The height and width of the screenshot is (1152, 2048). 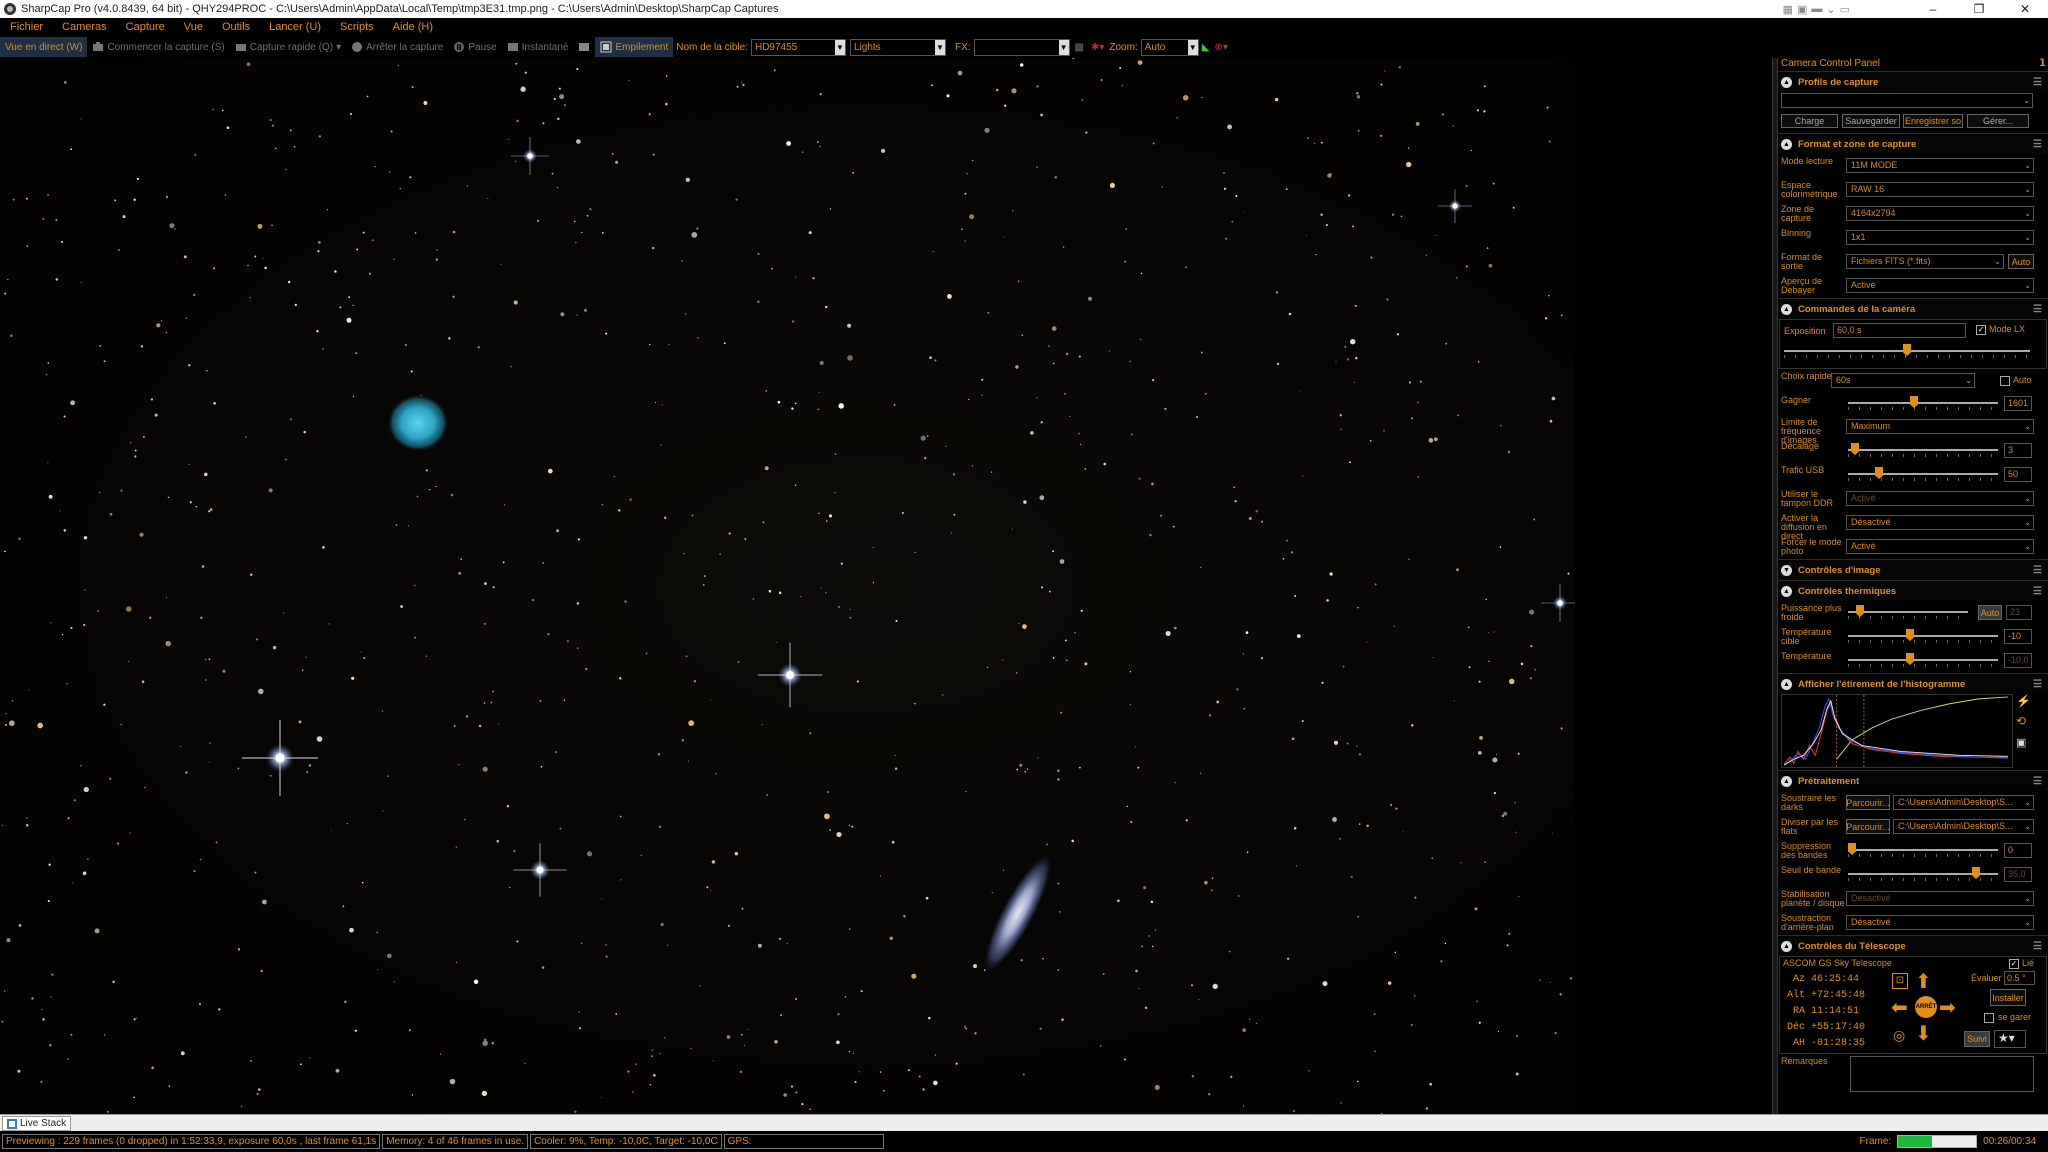 I want to click on grid-icon: ▦, so click(x=1788, y=9).